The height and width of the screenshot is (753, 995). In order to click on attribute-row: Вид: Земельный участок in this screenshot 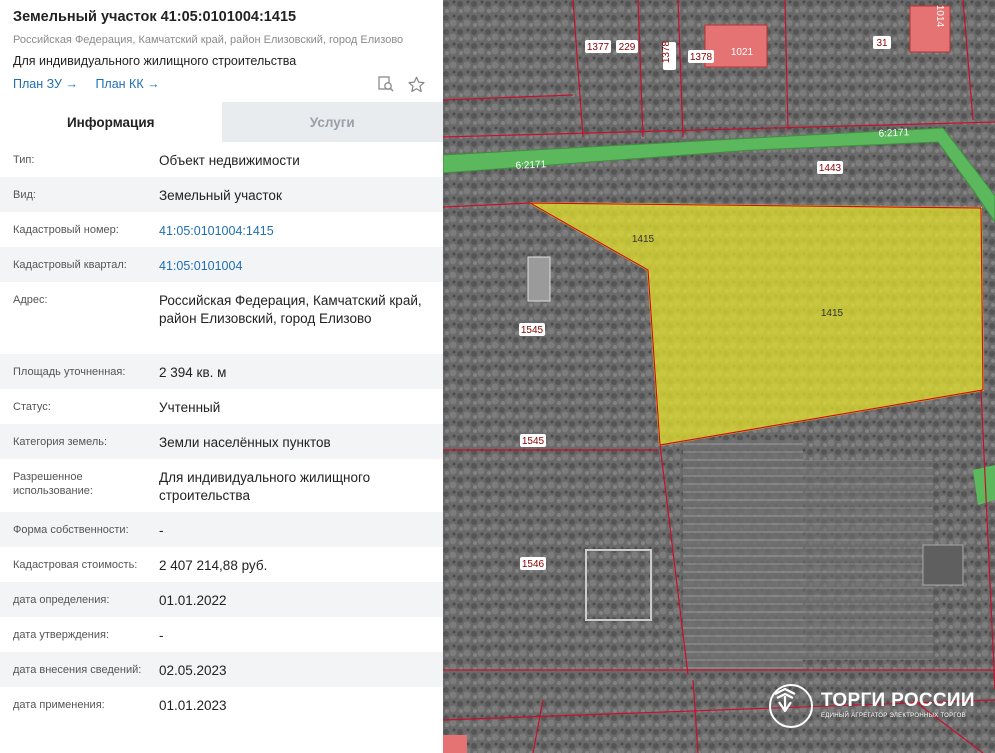, I will do `click(221, 194)`.